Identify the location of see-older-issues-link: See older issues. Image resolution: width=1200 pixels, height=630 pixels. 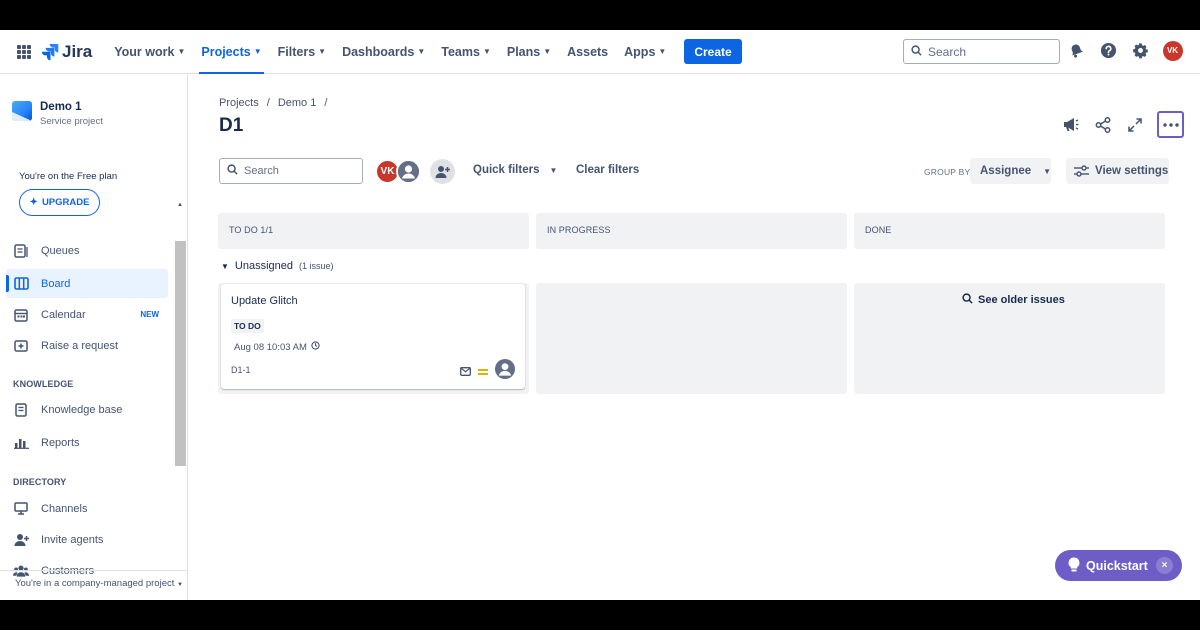
(1013, 300).